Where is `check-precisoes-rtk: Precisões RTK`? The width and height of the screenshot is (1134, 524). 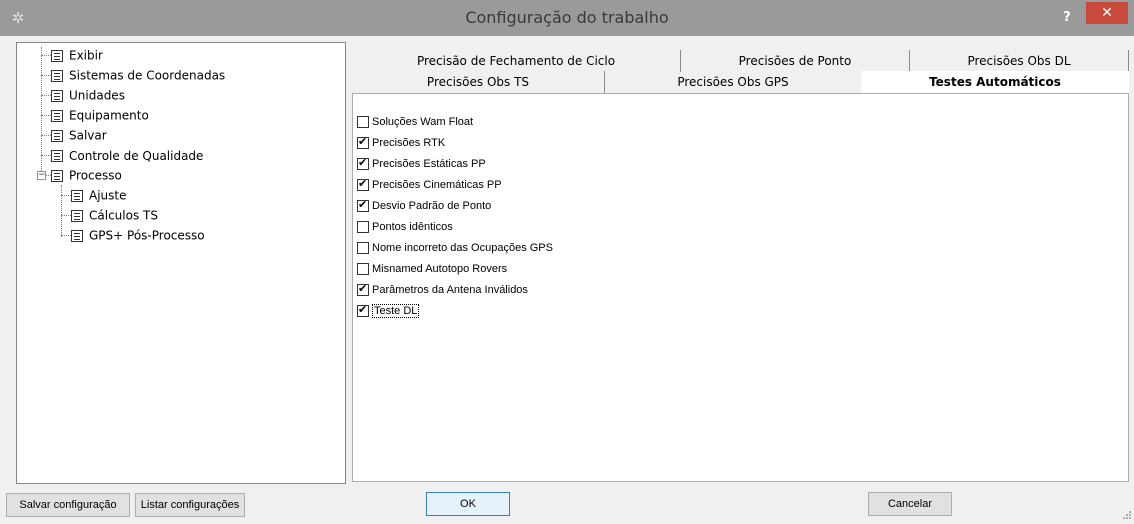
check-precisoes-rtk: Precisões RTK is located at coordinates (401, 143).